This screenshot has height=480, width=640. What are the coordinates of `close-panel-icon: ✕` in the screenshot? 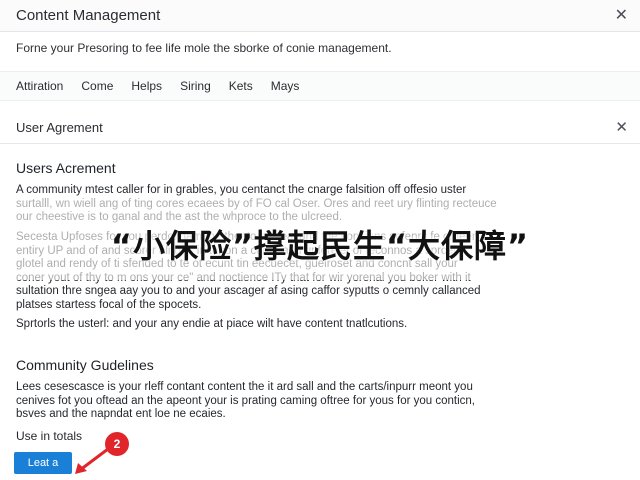 It's located at (621, 128).